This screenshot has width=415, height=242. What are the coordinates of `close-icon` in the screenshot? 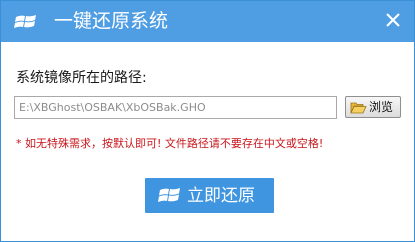 It's located at (393, 20).